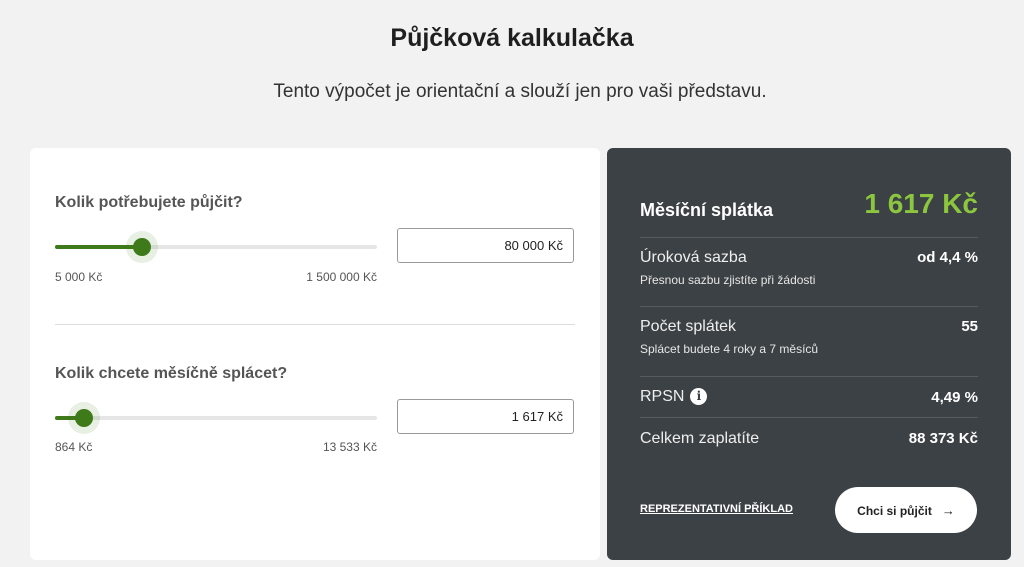 The width and height of the screenshot is (1024, 567). I want to click on total-label: Celkem zaplatíte, so click(700, 438).